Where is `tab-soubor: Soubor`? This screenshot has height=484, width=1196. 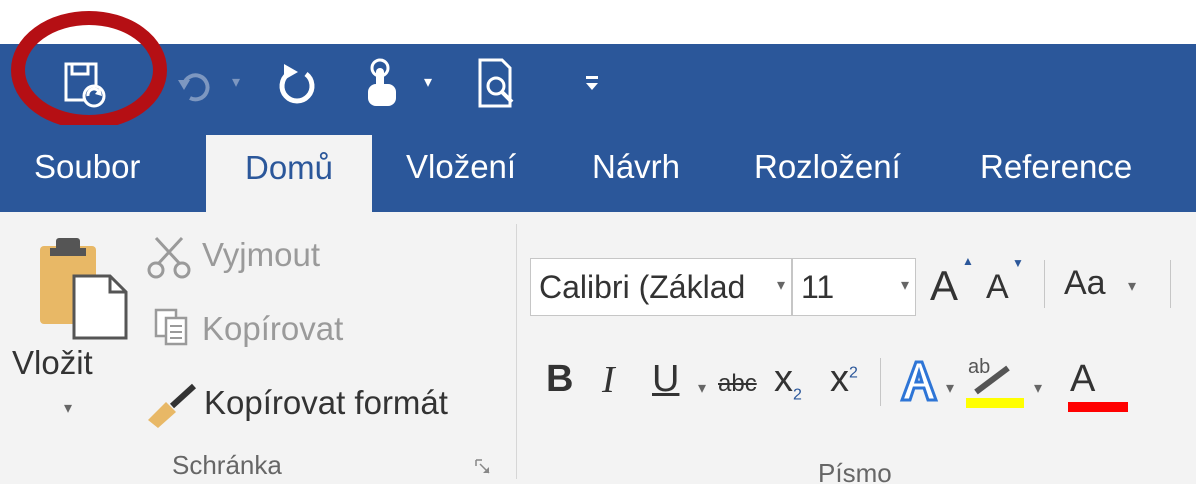
tab-soubor: Soubor is located at coordinates (87, 168).